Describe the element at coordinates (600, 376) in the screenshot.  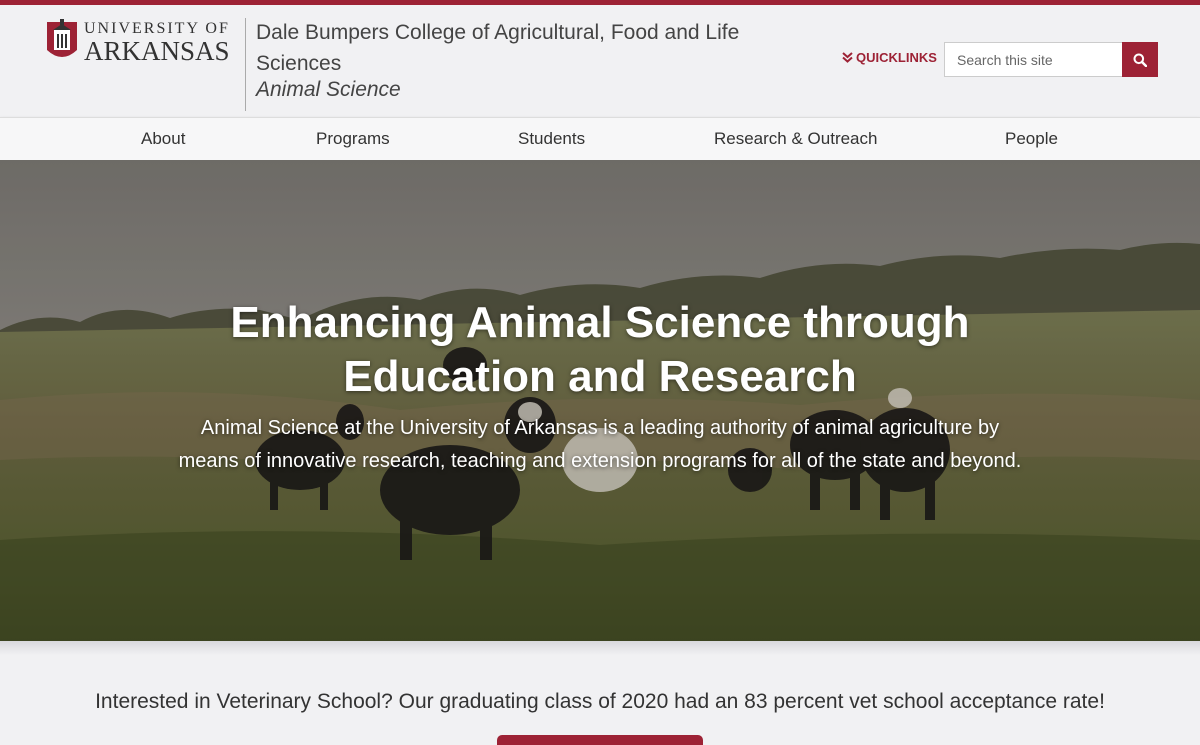
I see `hero-title-line-2: Education and Research` at that location.